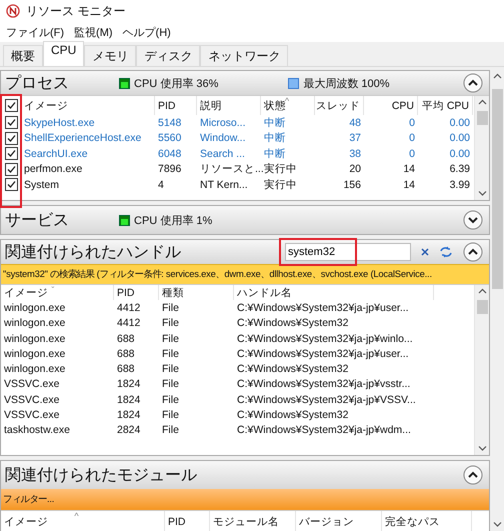 Image resolution: width=504 pixels, height=531 pixels. Describe the element at coordinates (280, 185) in the screenshot. I see `table-cell-text: 実行中` at that location.